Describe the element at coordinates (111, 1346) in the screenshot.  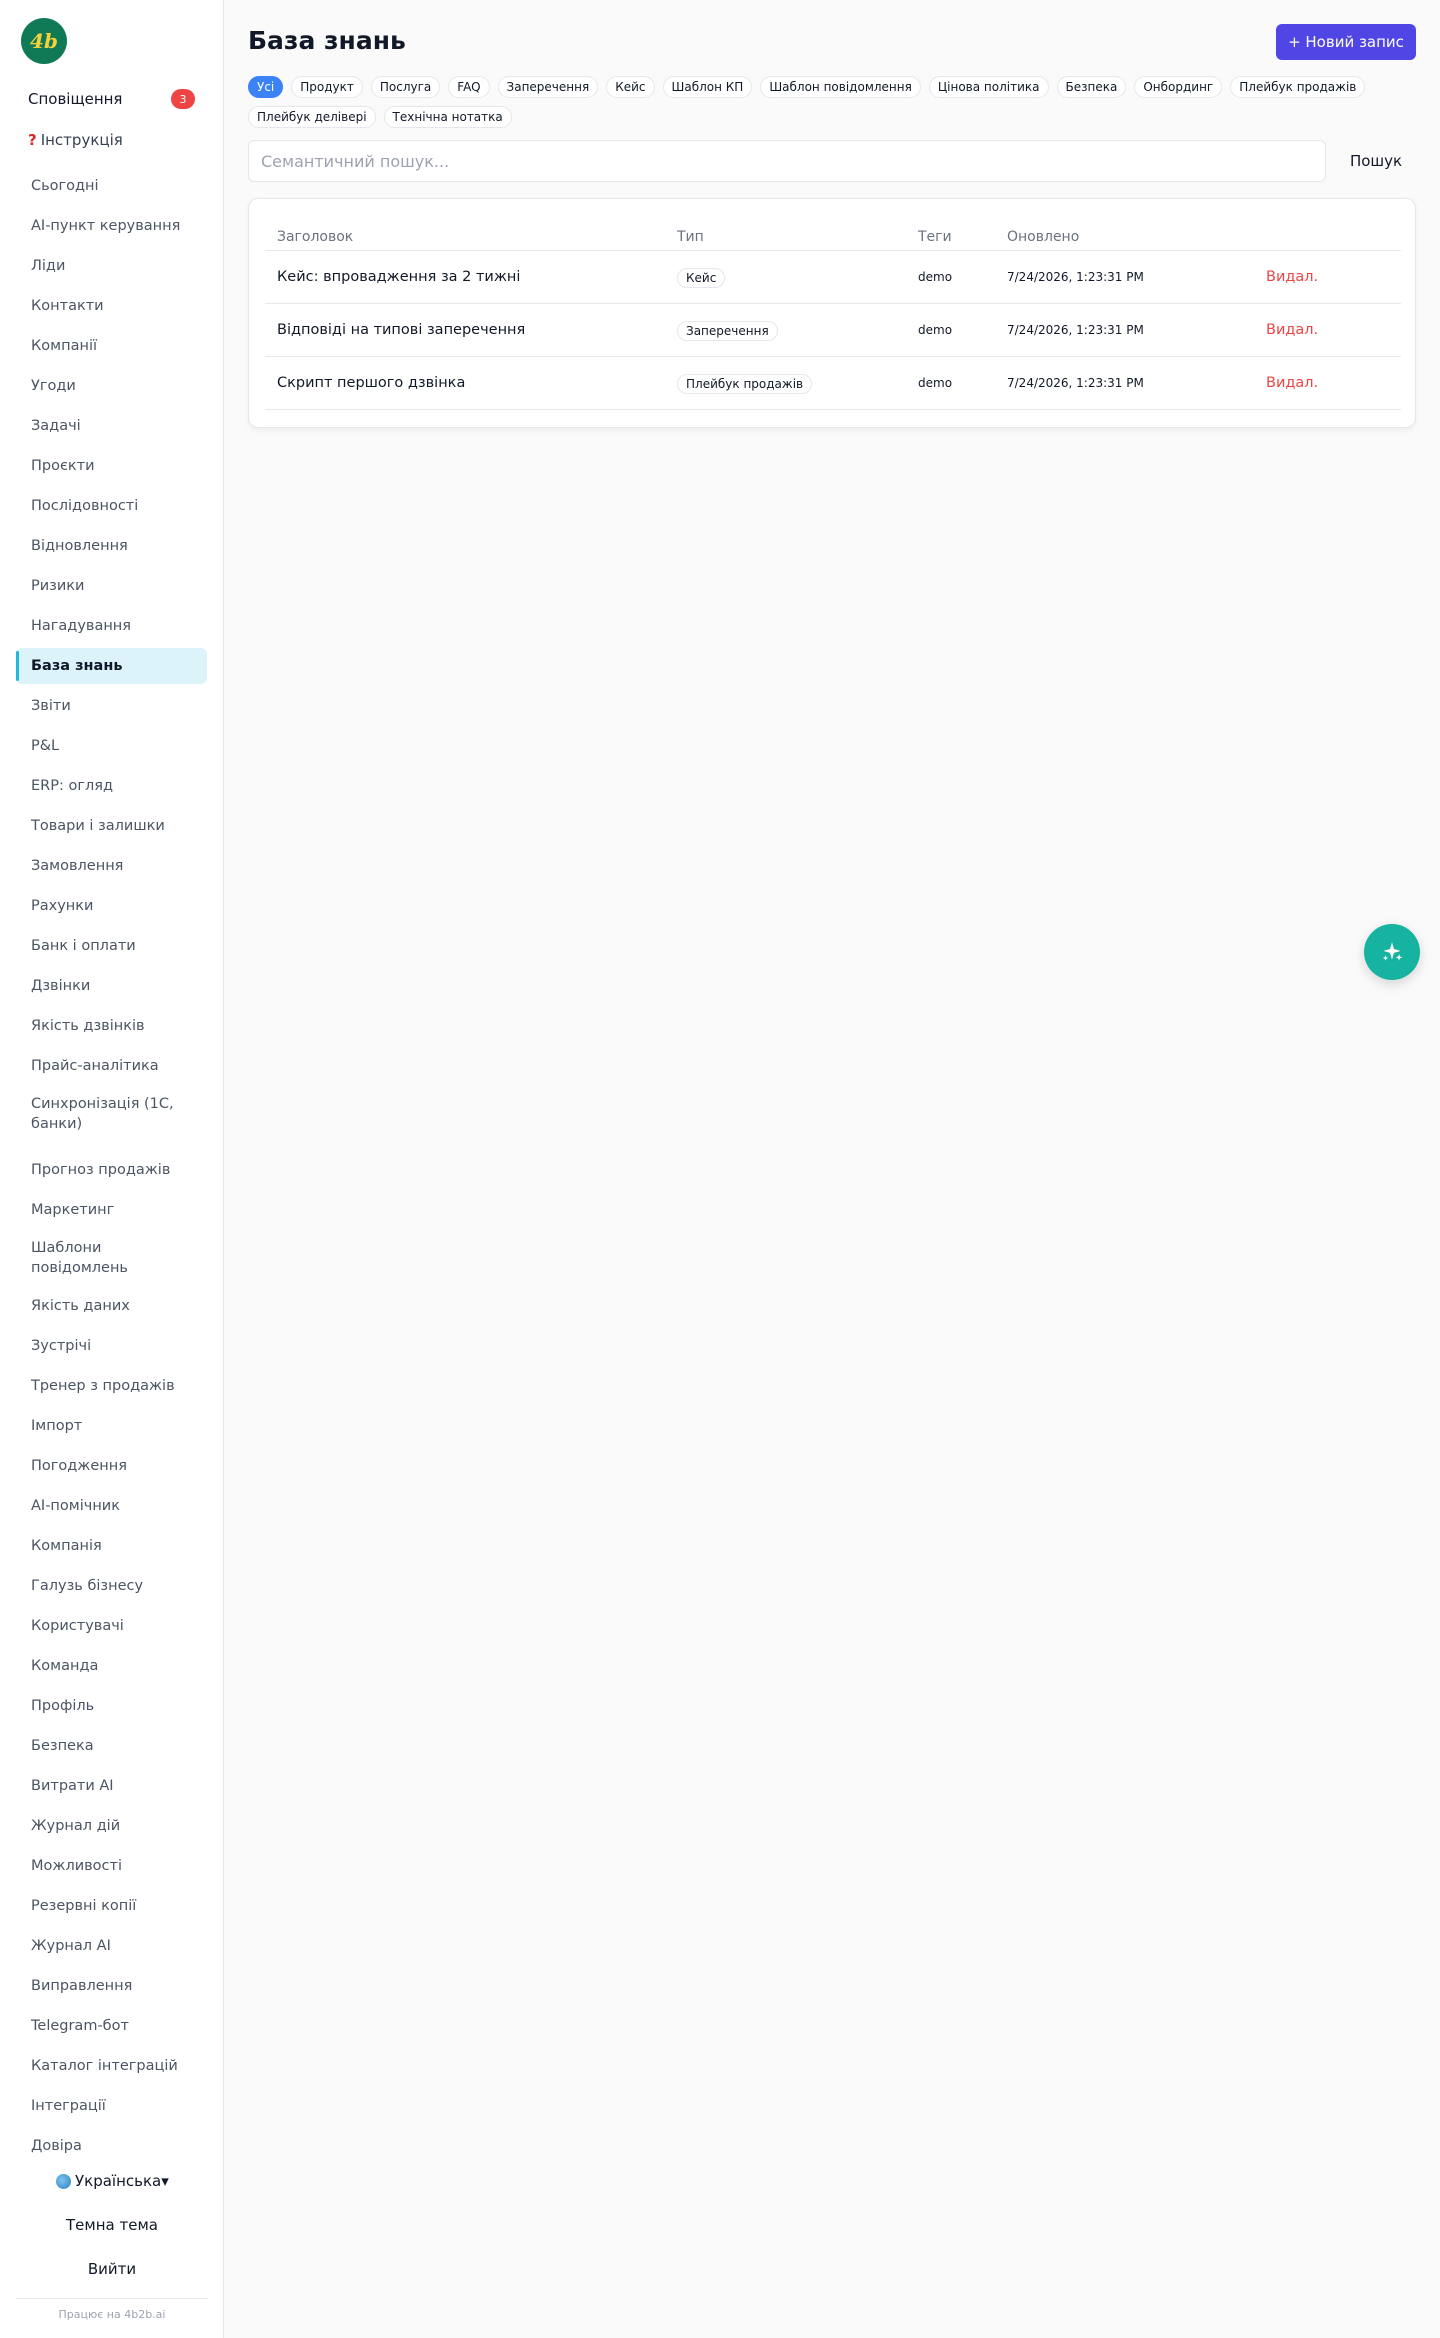
I see `sidebar-item-28: Зустрічі` at that location.